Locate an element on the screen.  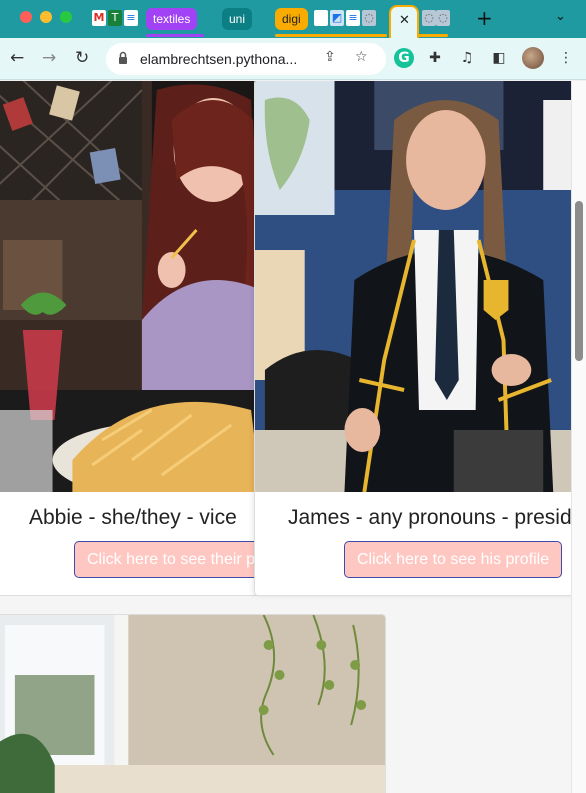
active-tab: ✕ is located at coordinates (404, 21).